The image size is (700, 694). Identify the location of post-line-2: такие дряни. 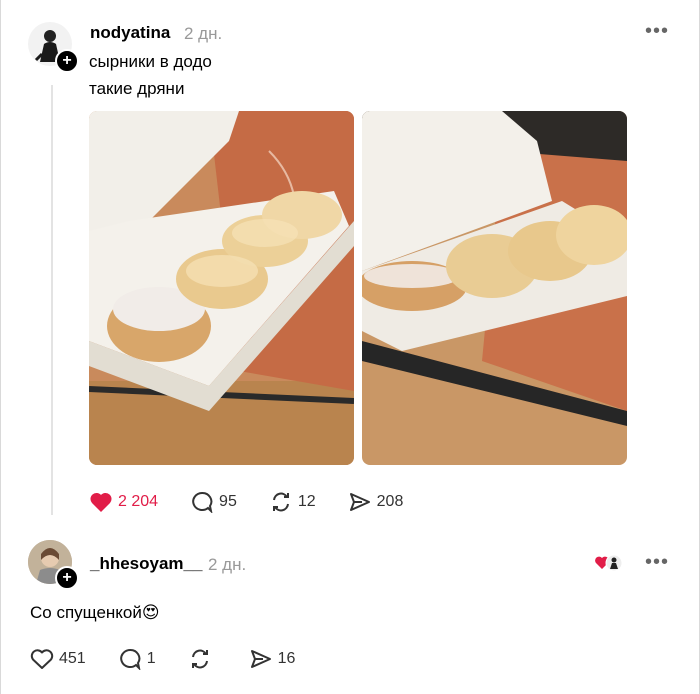
(137, 88).